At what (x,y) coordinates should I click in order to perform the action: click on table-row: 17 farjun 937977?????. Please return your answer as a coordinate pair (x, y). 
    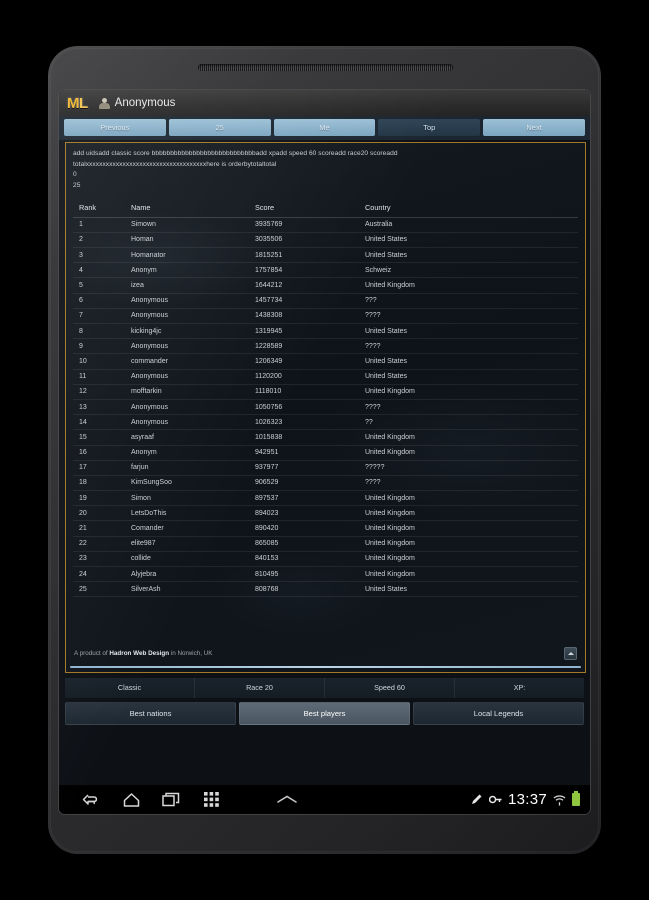
    Looking at the image, I should click on (325, 468).